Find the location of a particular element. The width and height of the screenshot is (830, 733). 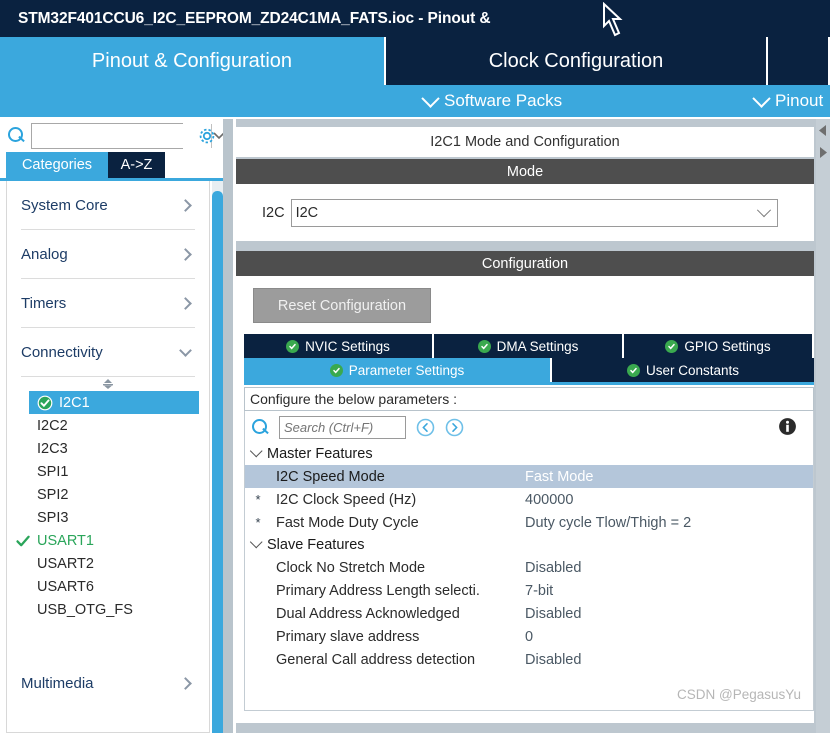

scroll-right-arrow-icon is located at coordinates (823, 152).